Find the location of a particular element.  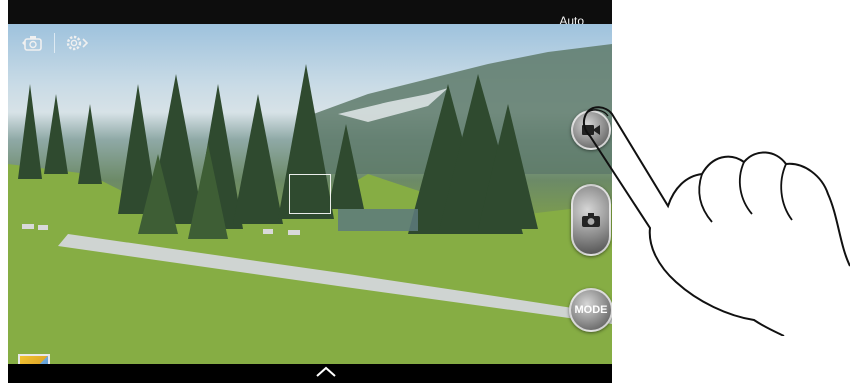

settings-gear-icon is located at coordinates (76, 43).